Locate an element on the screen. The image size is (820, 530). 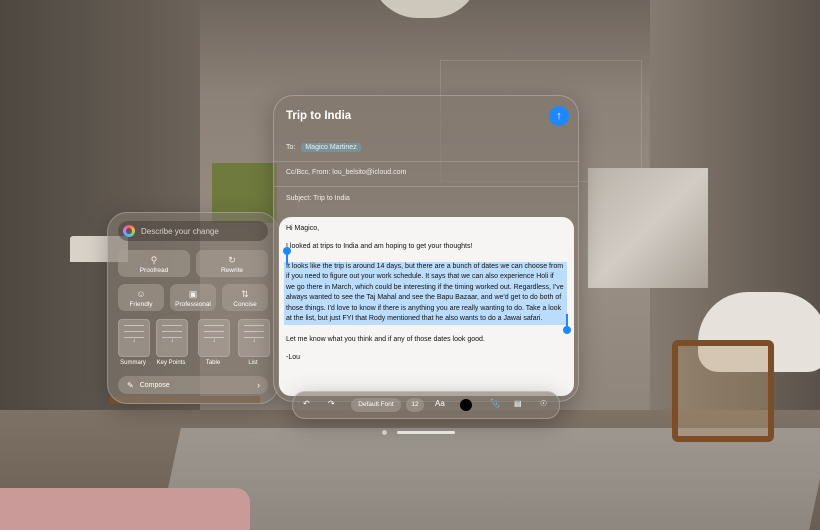
list-label: List is located at coordinates (253, 363).